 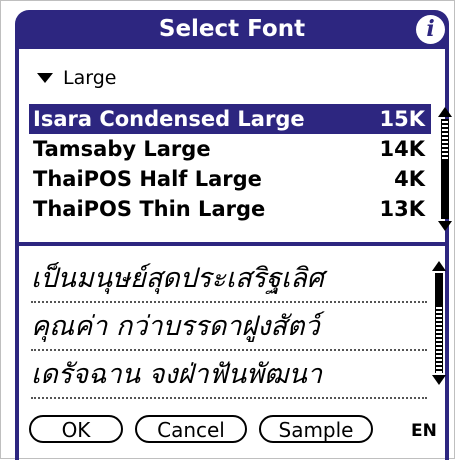 I want to click on title-bar: Select Font i, so click(x=232, y=29).